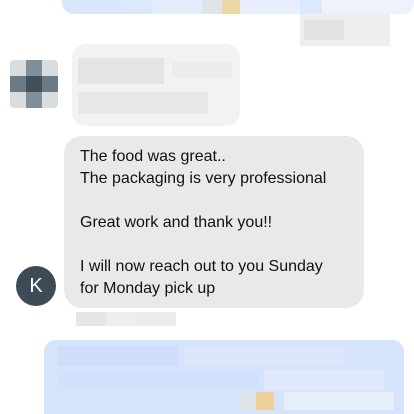 The height and width of the screenshot is (414, 414). Describe the element at coordinates (201, 266) in the screenshot. I see `message-line-4: I will now reach out to you Sunday` at that location.